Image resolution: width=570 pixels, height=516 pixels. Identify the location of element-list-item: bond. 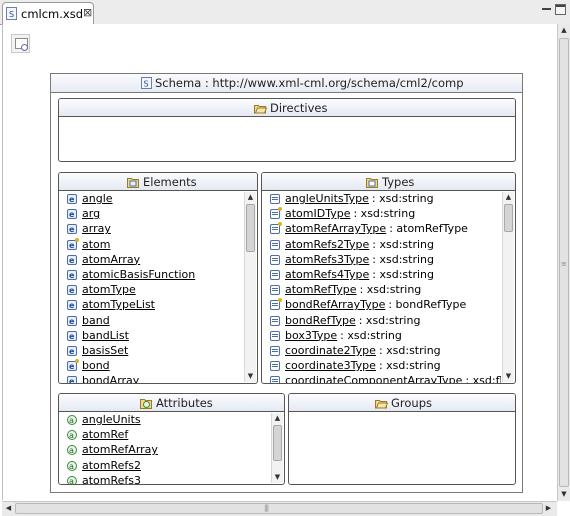
(151, 366).